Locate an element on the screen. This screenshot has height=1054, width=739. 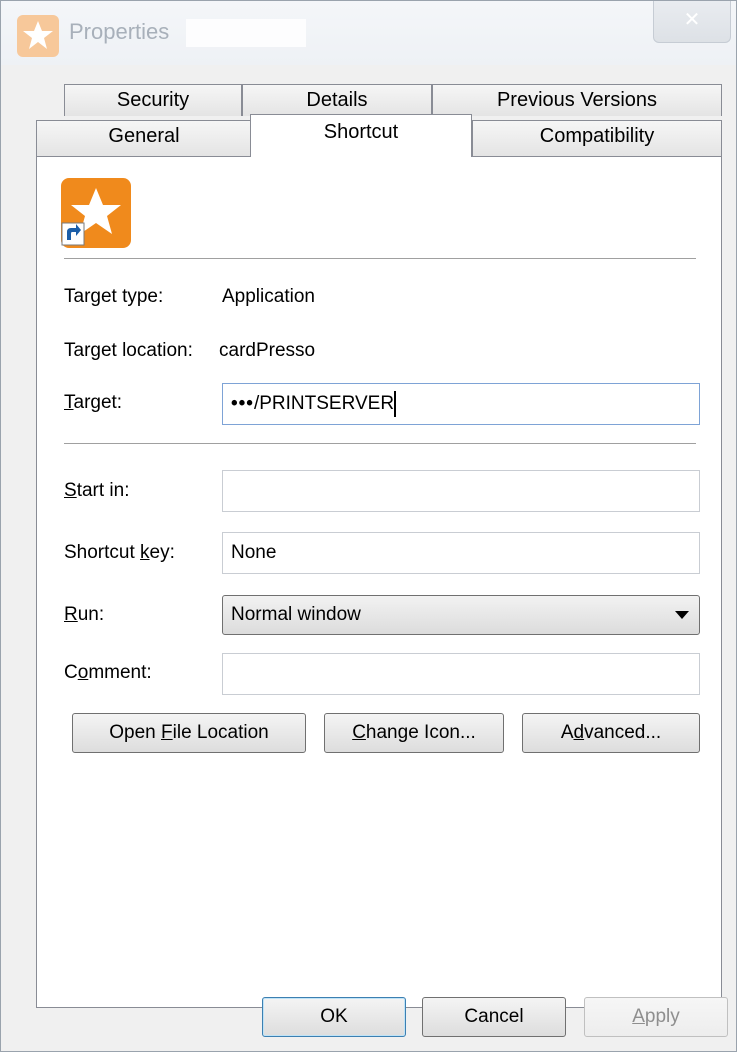
tab-label: Shortcut is located at coordinates (361, 132).